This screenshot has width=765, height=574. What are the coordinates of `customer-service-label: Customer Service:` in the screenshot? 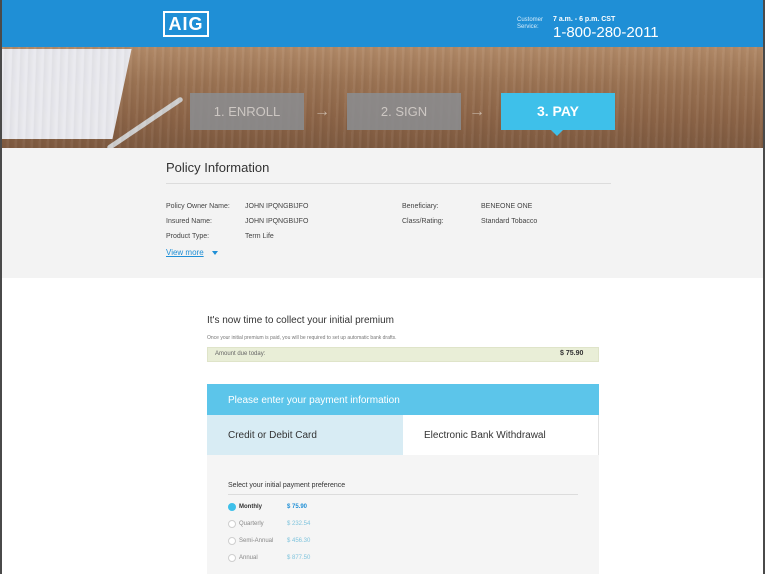 It's located at (530, 23).